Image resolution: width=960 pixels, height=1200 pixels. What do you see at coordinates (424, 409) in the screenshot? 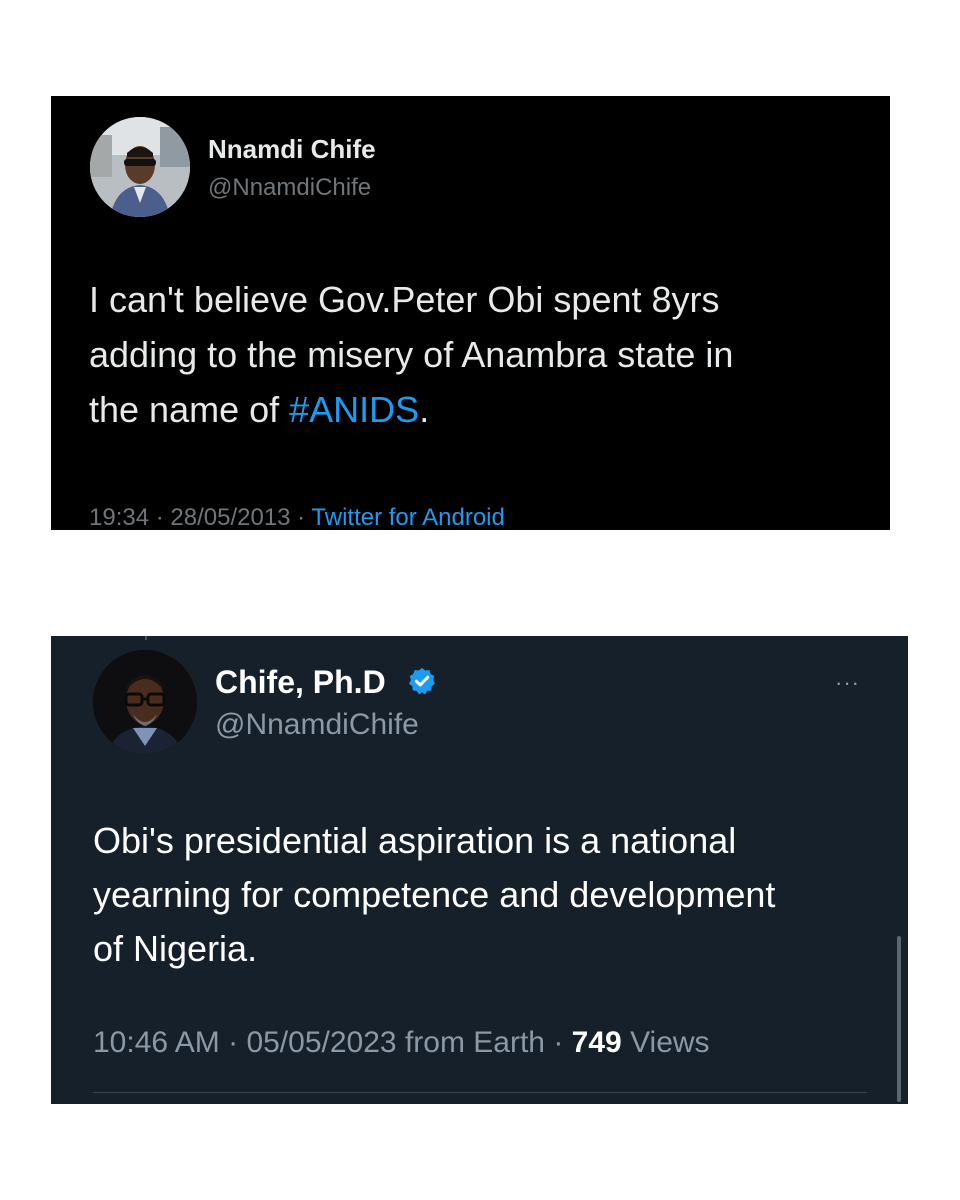
I see `tweet-text-fragment: .` at bounding box center [424, 409].